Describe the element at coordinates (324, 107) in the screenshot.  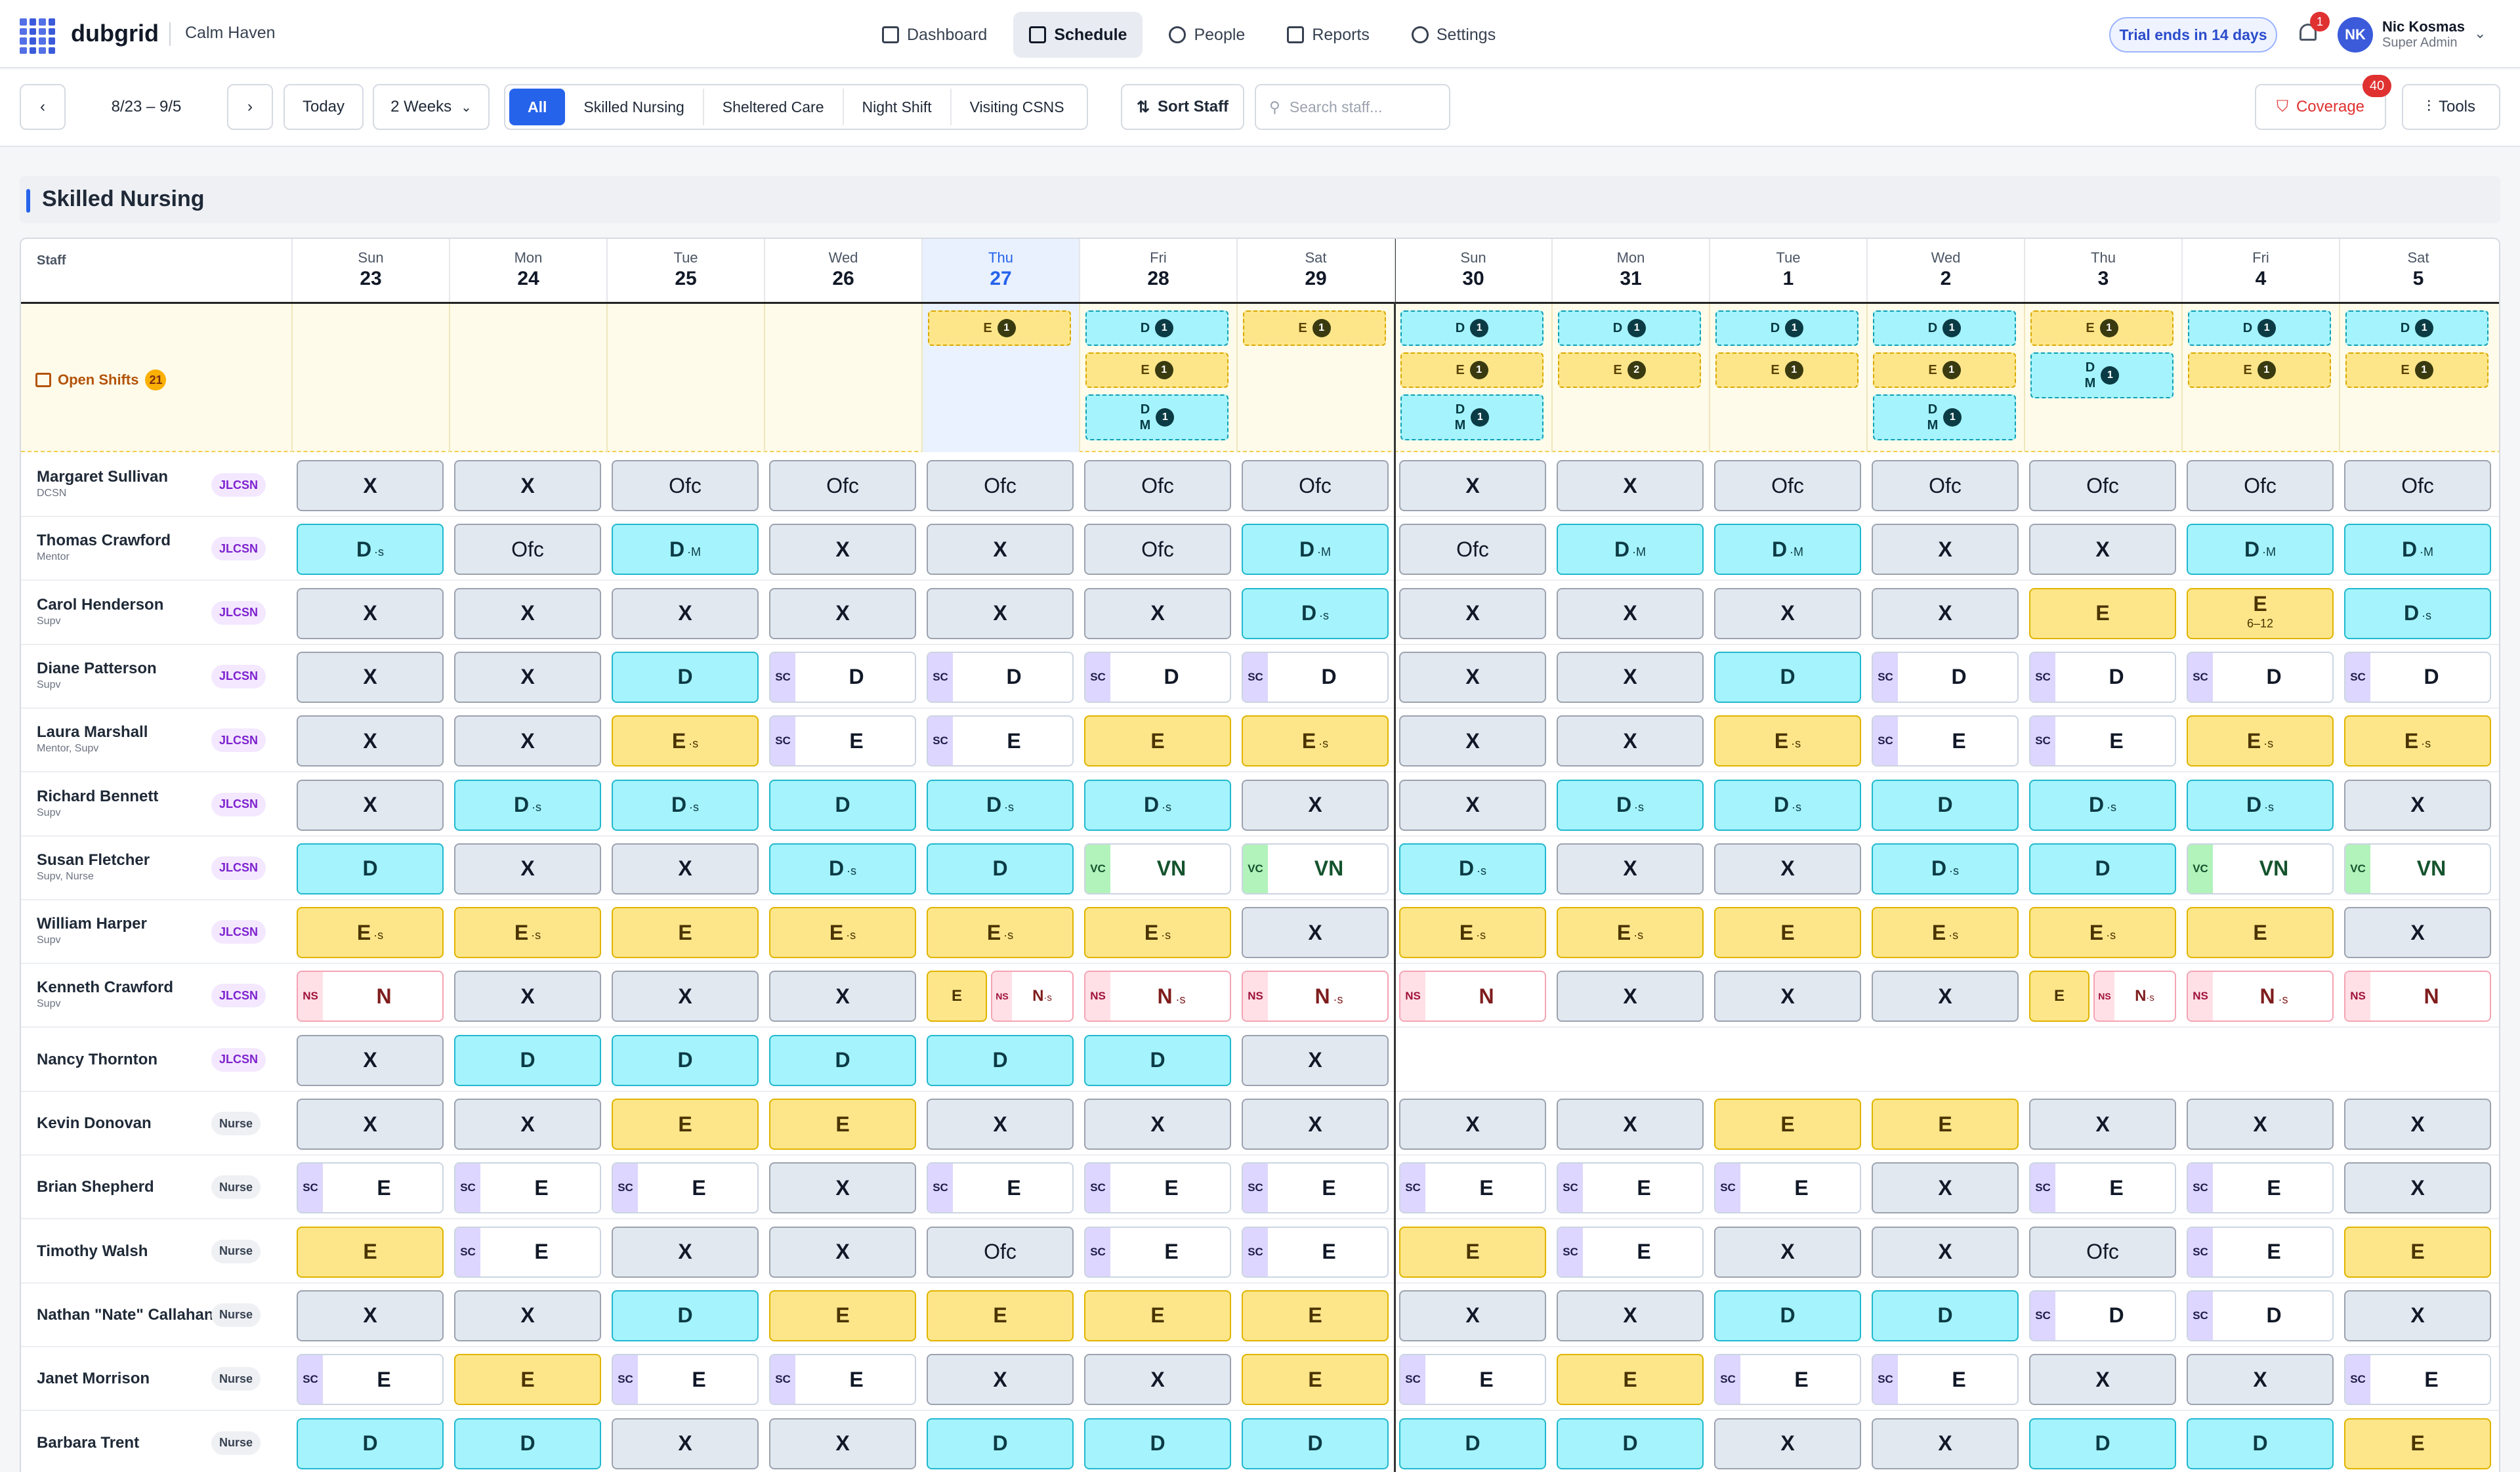
I see `today-button: Today` at that location.